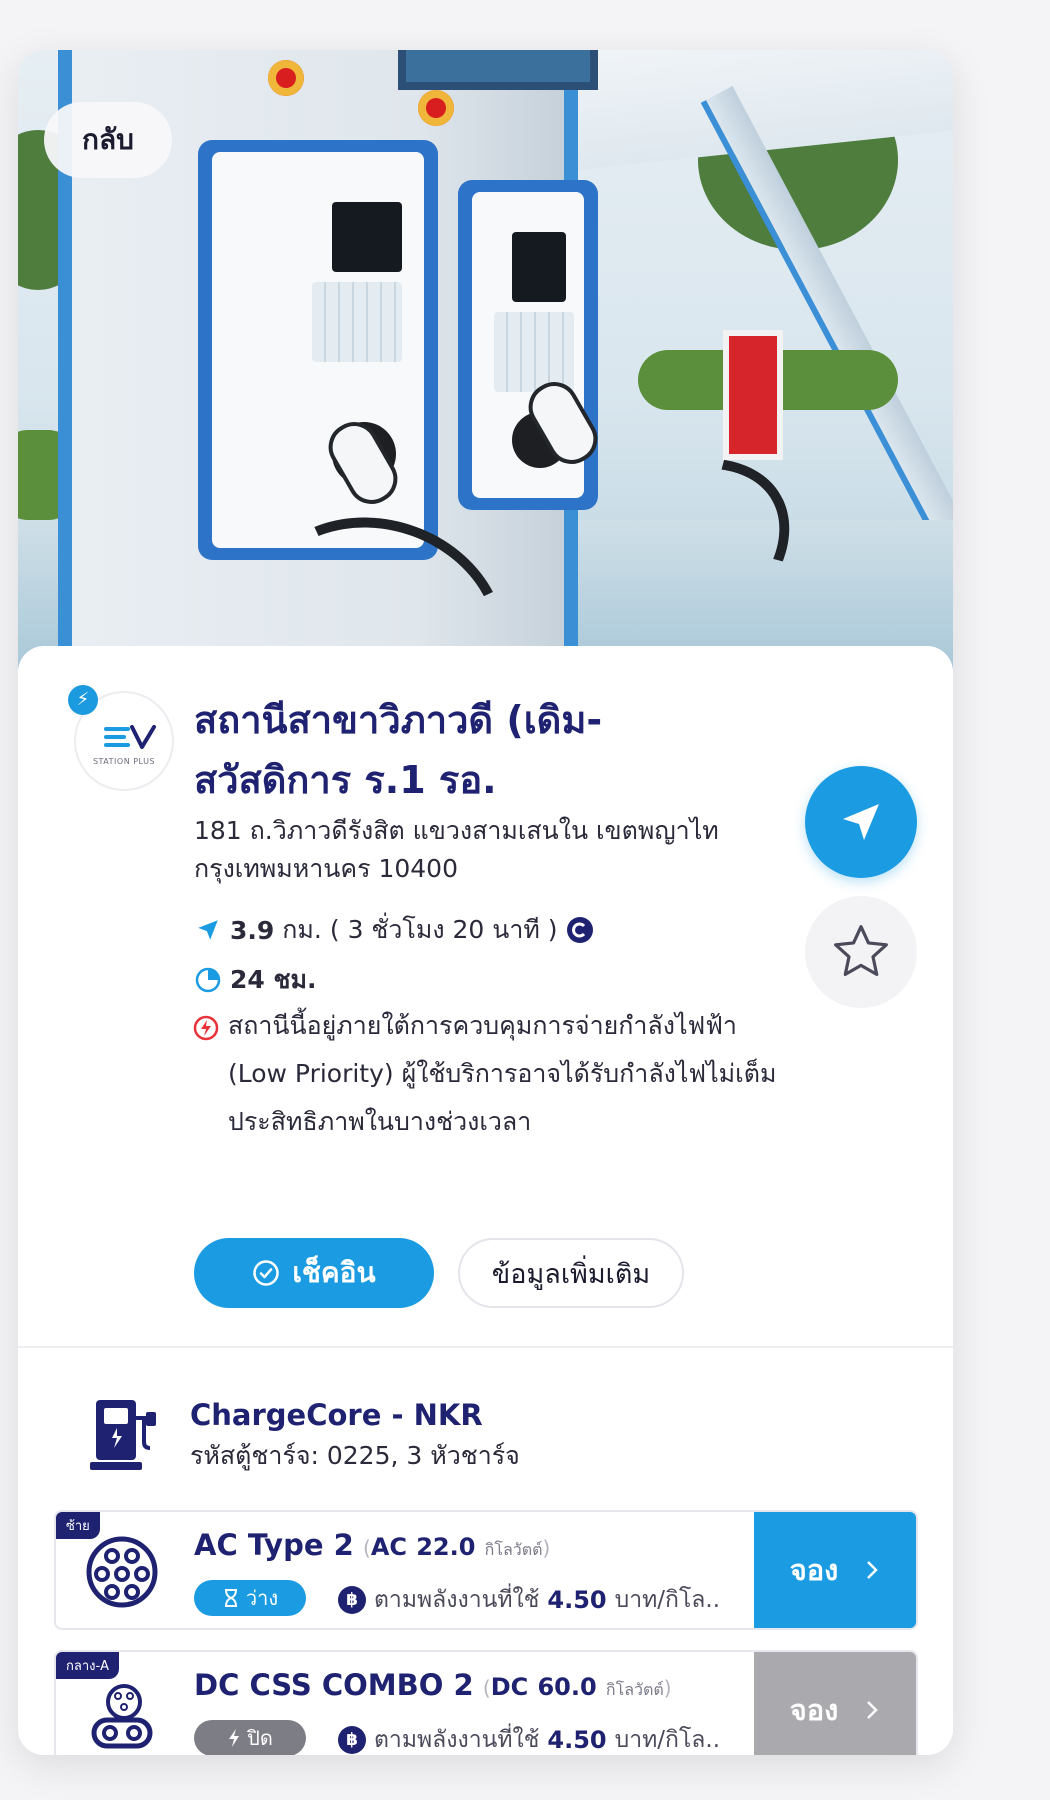 This screenshot has width=1050, height=1800. Describe the element at coordinates (266, 1273) in the screenshot. I see `check-badge-icon` at that location.